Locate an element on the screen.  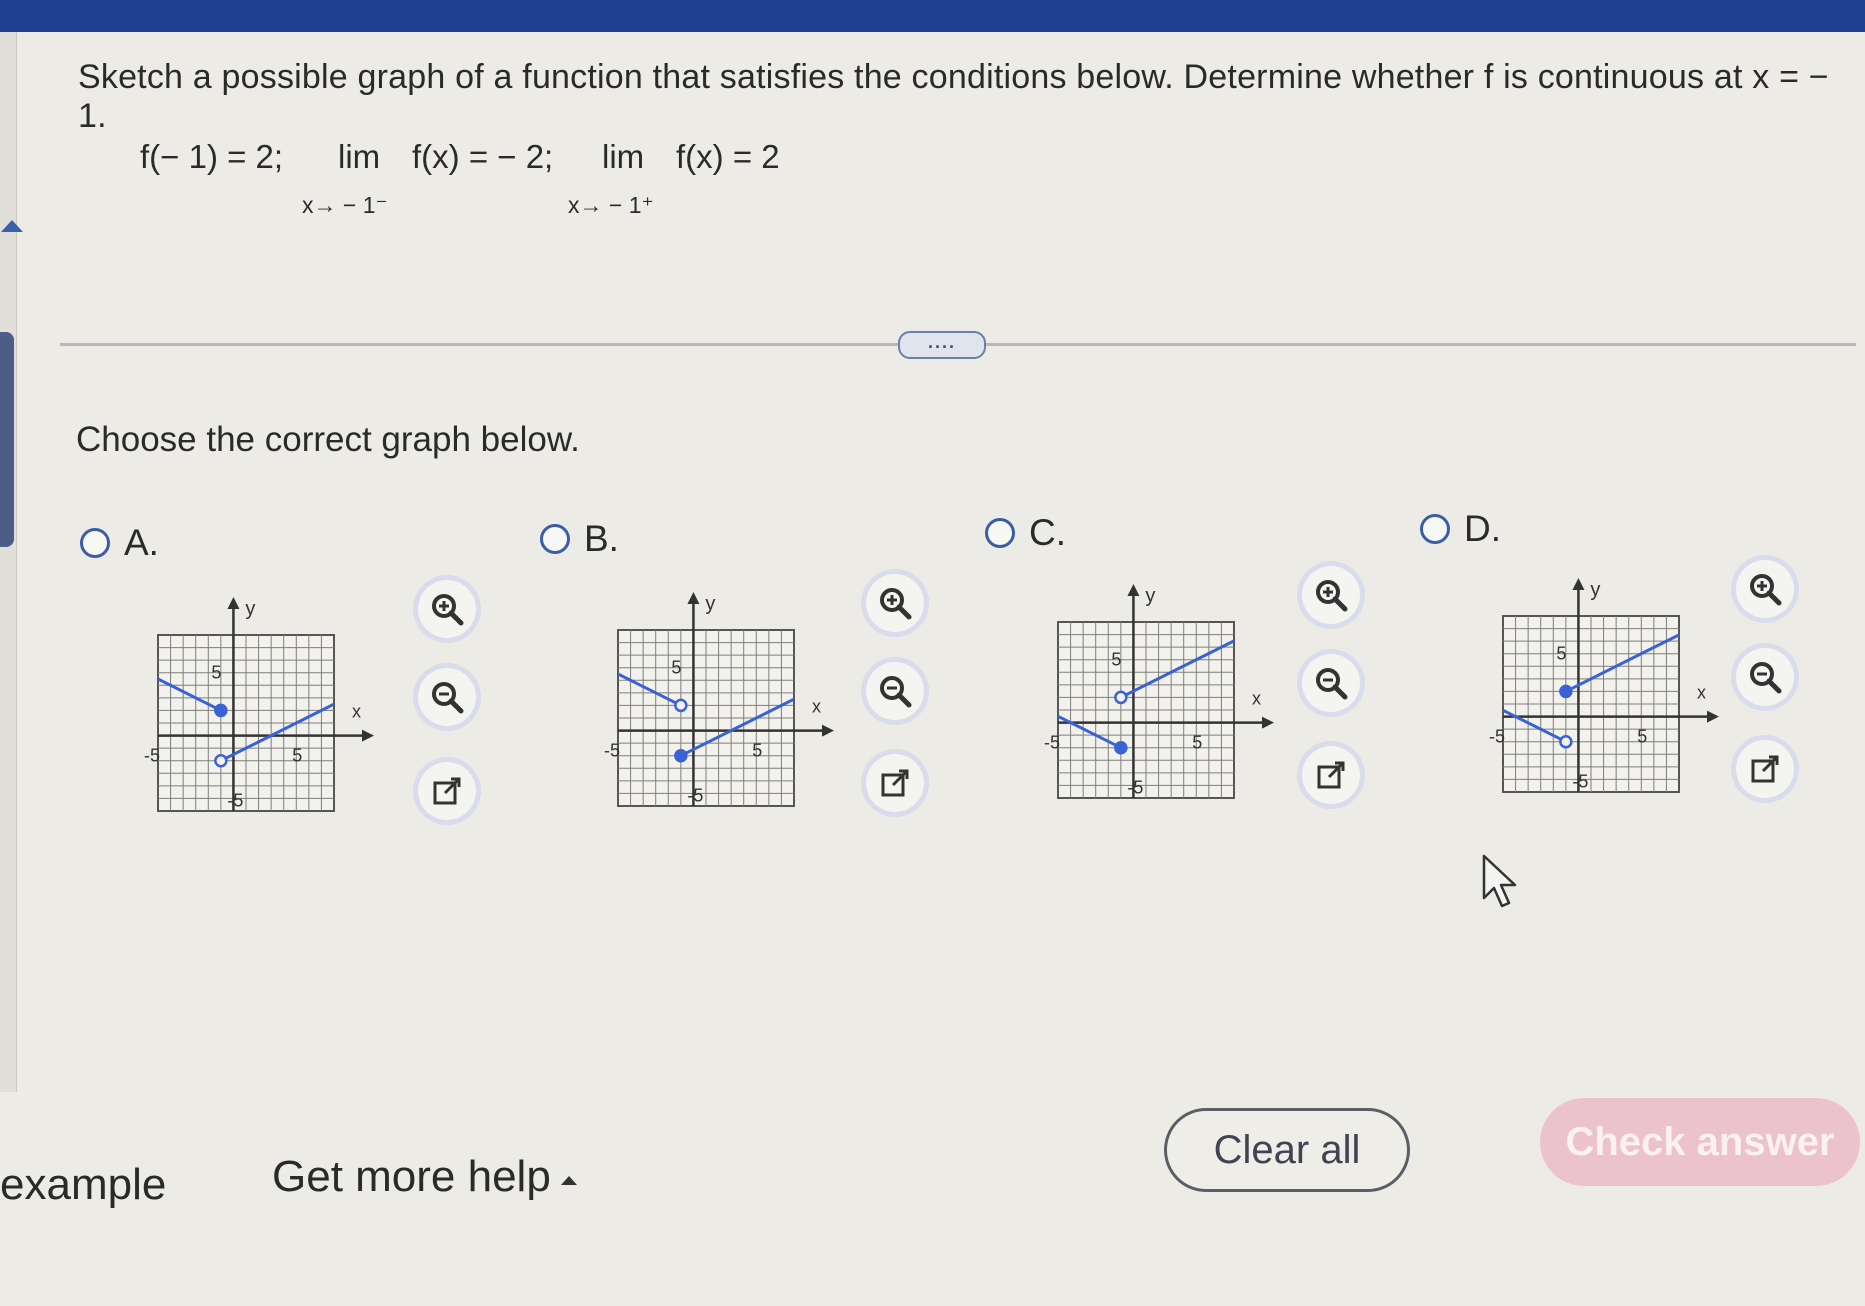
open-graph-button-a is located at coordinates (447, 791).